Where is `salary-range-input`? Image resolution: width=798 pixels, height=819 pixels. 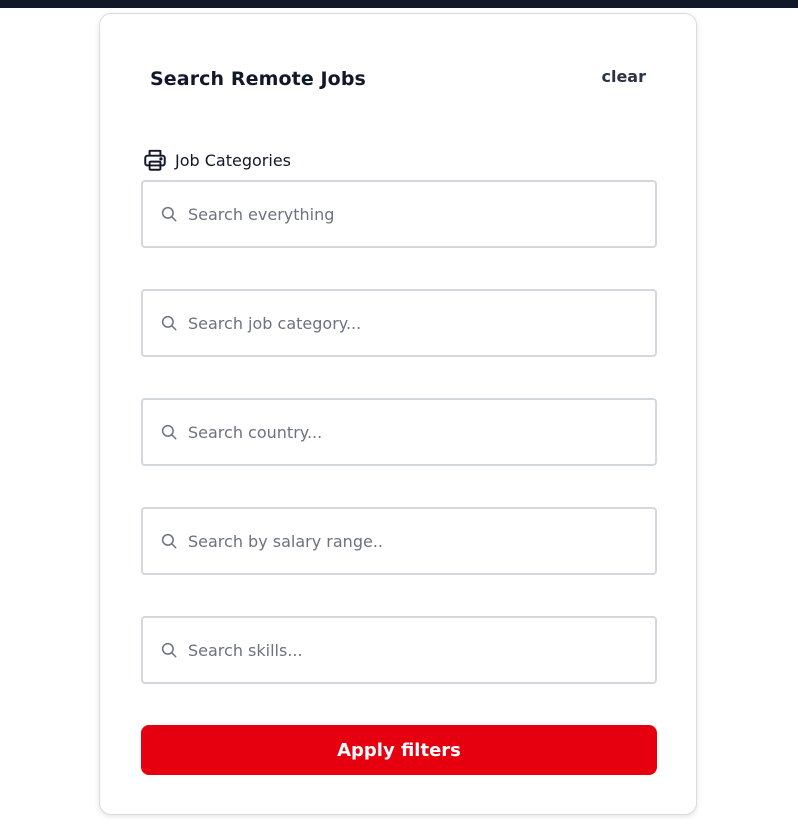
salary-range-input is located at coordinates (418, 541).